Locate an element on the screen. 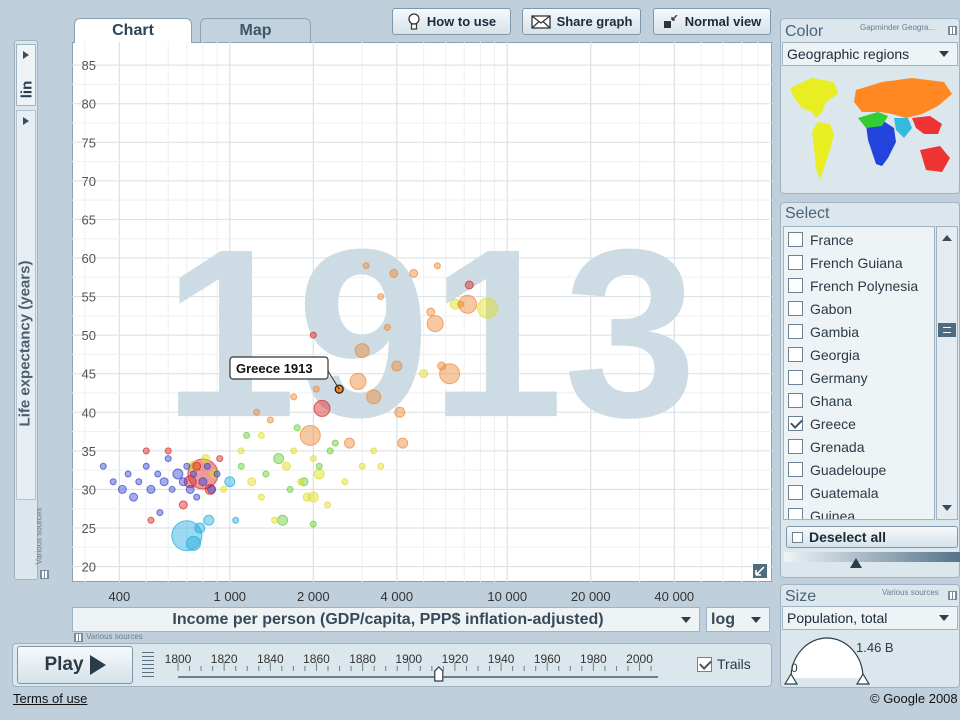  country-item: Guadeloupe is located at coordinates (837, 469).